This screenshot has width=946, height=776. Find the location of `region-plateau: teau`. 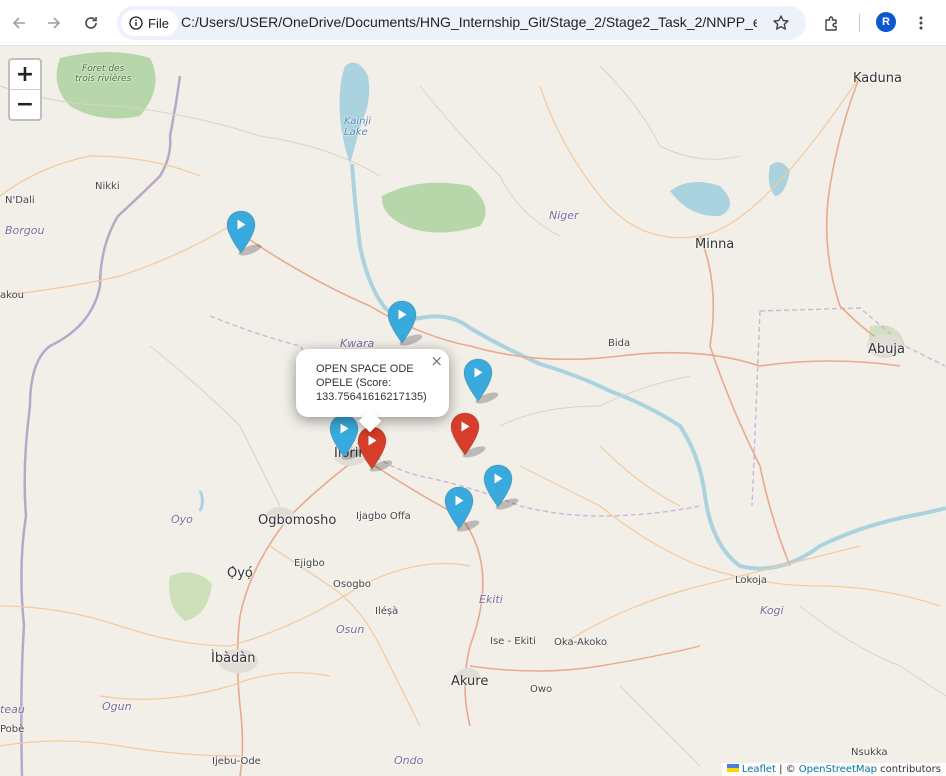

region-plateau: teau is located at coordinates (12, 709).